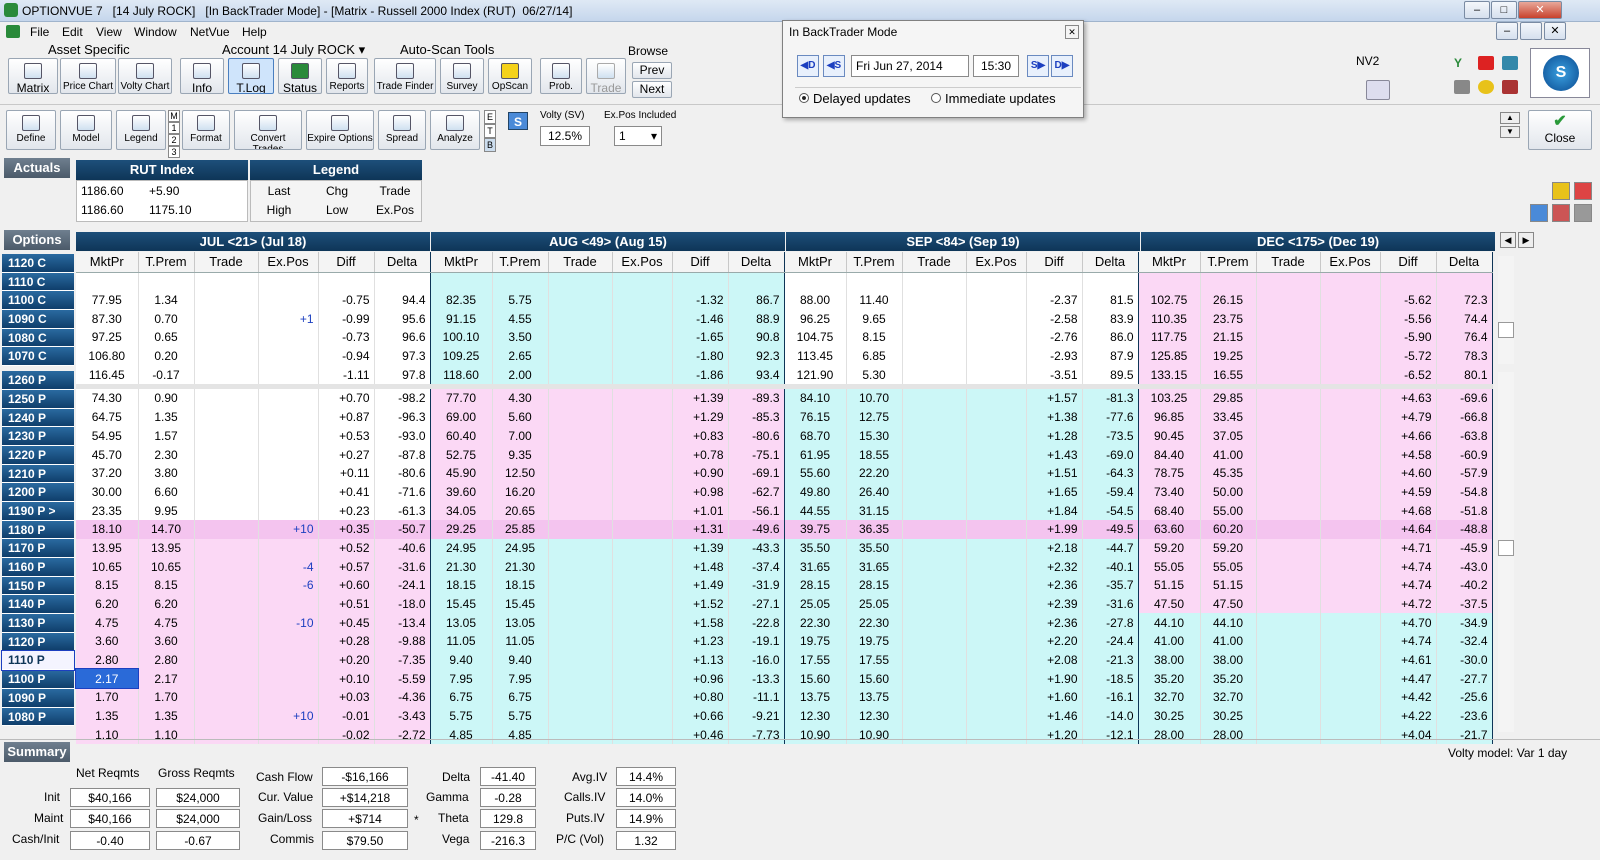 This screenshot has height=860, width=1600. Describe the element at coordinates (1510, 63) in the screenshot. I see `note-icon` at that location.